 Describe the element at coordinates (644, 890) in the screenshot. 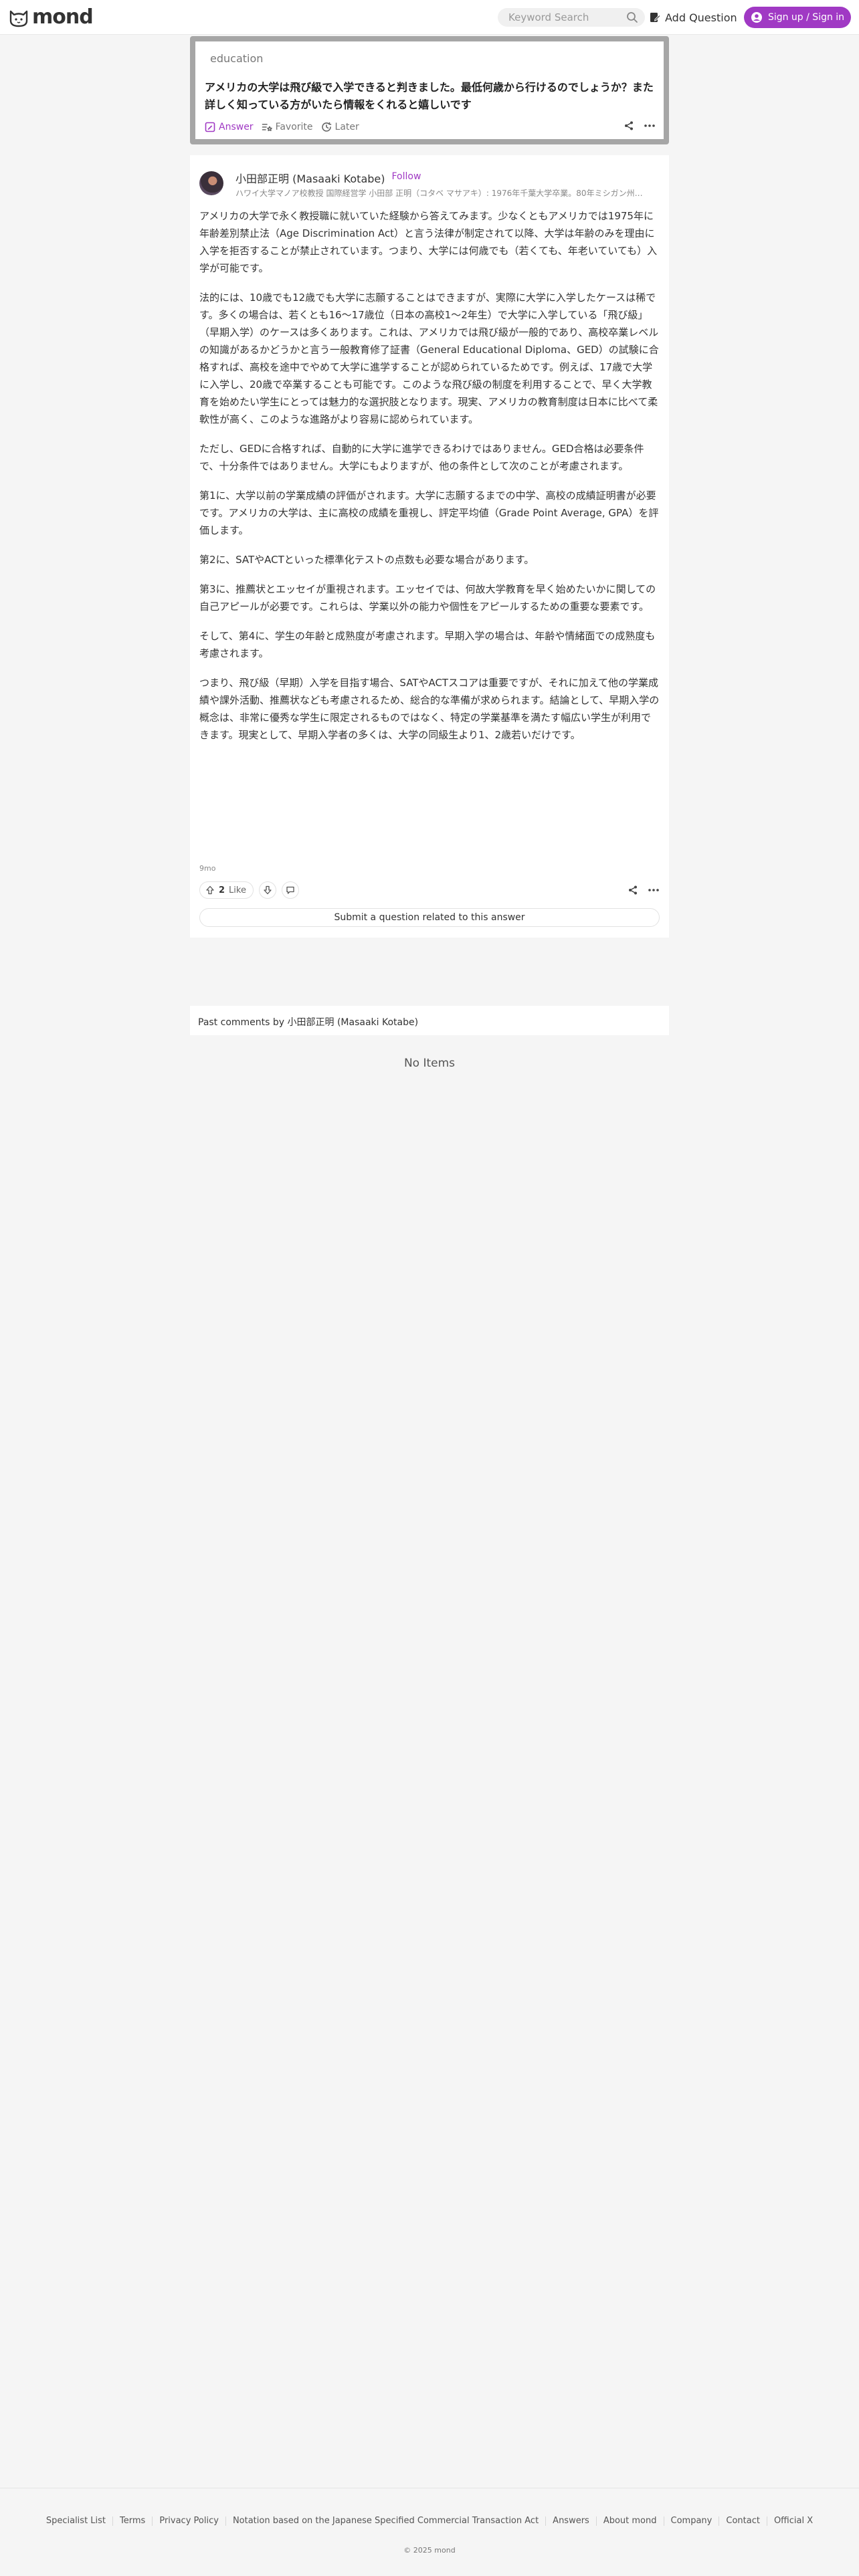

I see `answer-extra-actions` at that location.